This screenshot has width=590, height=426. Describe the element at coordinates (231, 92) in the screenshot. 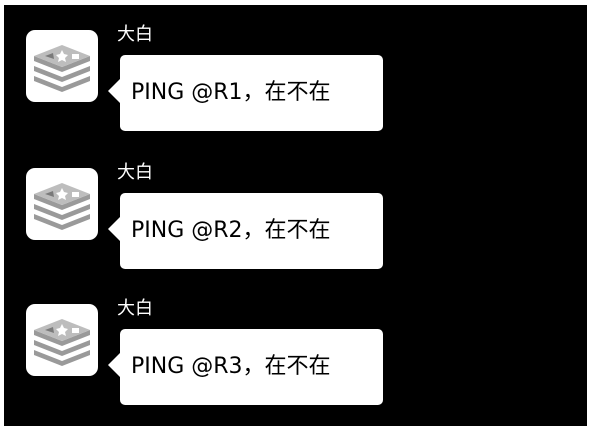

I see `message-text: PING @R1，在不在` at that location.